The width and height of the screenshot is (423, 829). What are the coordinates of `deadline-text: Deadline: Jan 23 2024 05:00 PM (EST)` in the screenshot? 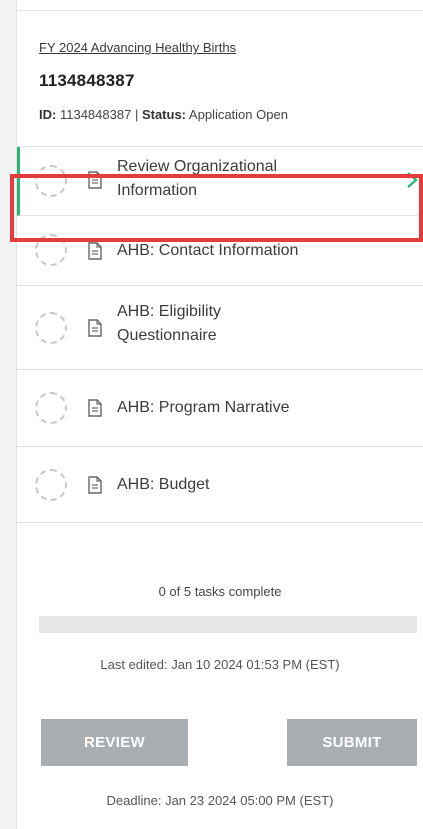 It's located at (220, 800).